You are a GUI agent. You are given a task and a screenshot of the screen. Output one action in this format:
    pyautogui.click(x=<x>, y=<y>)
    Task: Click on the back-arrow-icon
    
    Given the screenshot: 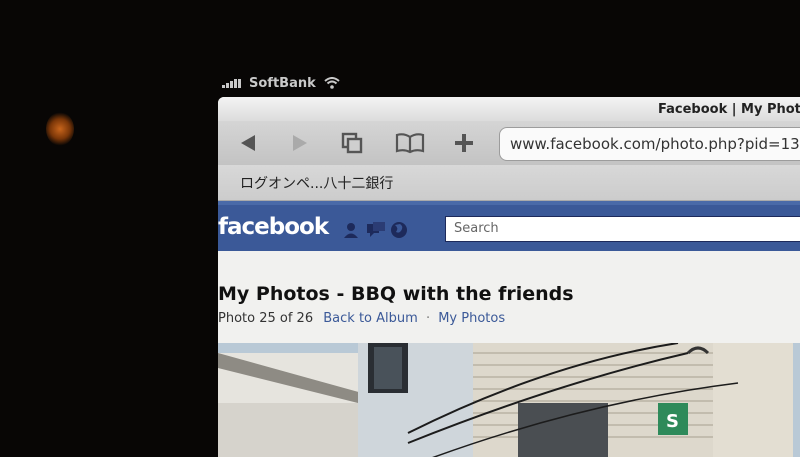 What is the action you would take?
    pyautogui.click(x=248, y=143)
    